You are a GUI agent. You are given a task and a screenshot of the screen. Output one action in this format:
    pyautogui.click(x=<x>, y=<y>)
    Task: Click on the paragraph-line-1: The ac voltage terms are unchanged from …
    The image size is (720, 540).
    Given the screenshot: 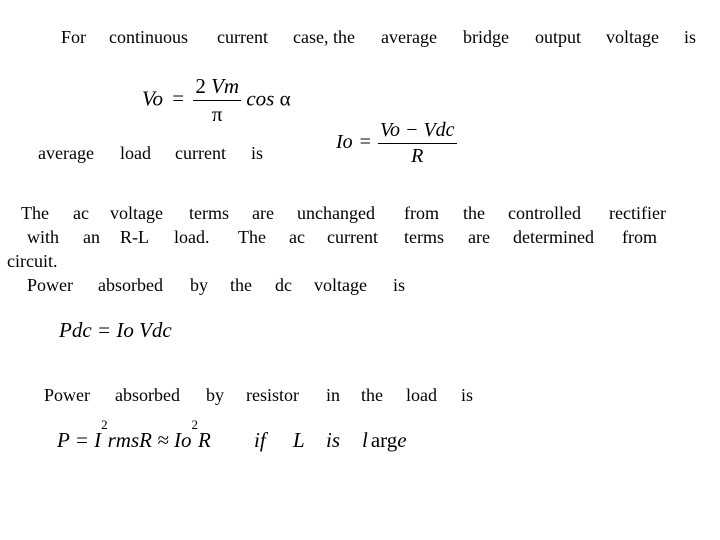 What is the action you would take?
    pyautogui.click(x=360, y=214)
    